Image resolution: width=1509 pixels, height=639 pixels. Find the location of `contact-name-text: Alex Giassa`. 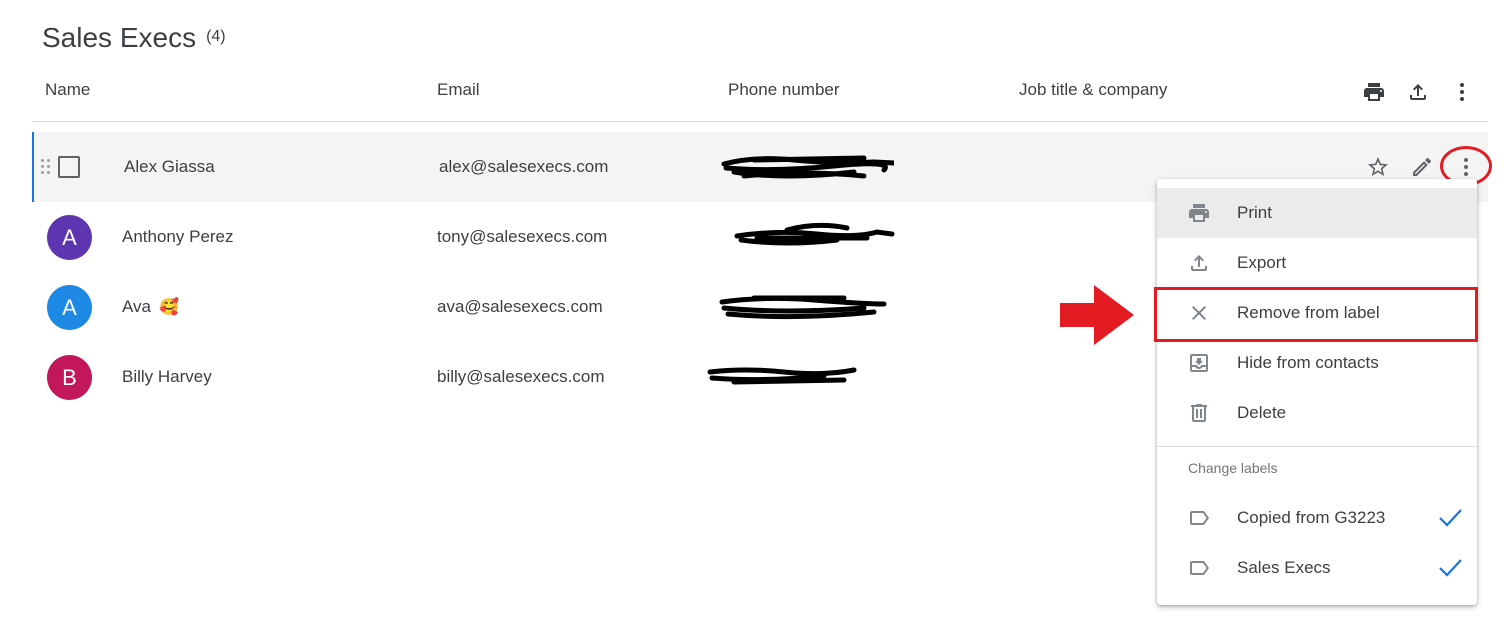

contact-name-text: Alex Giassa is located at coordinates (169, 166).